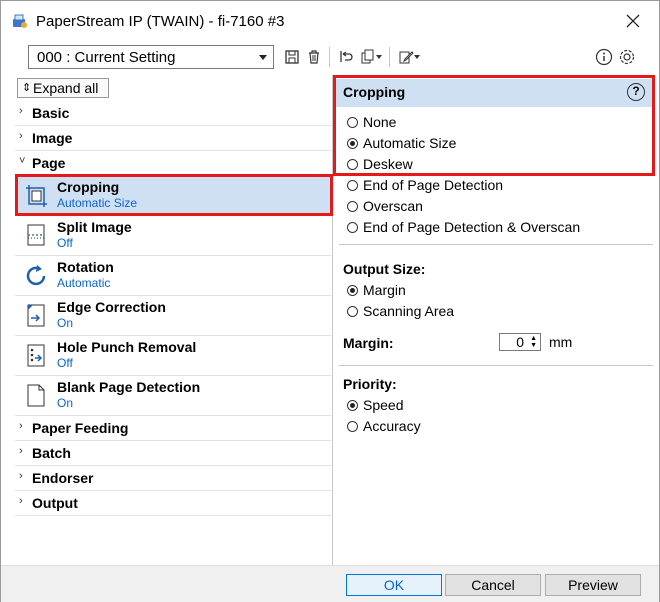  Describe the element at coordinates (160, 21) in the screenshot. I see `window-title: PaperStream IP (TWAIN) - fi-7160 #3` at that location.